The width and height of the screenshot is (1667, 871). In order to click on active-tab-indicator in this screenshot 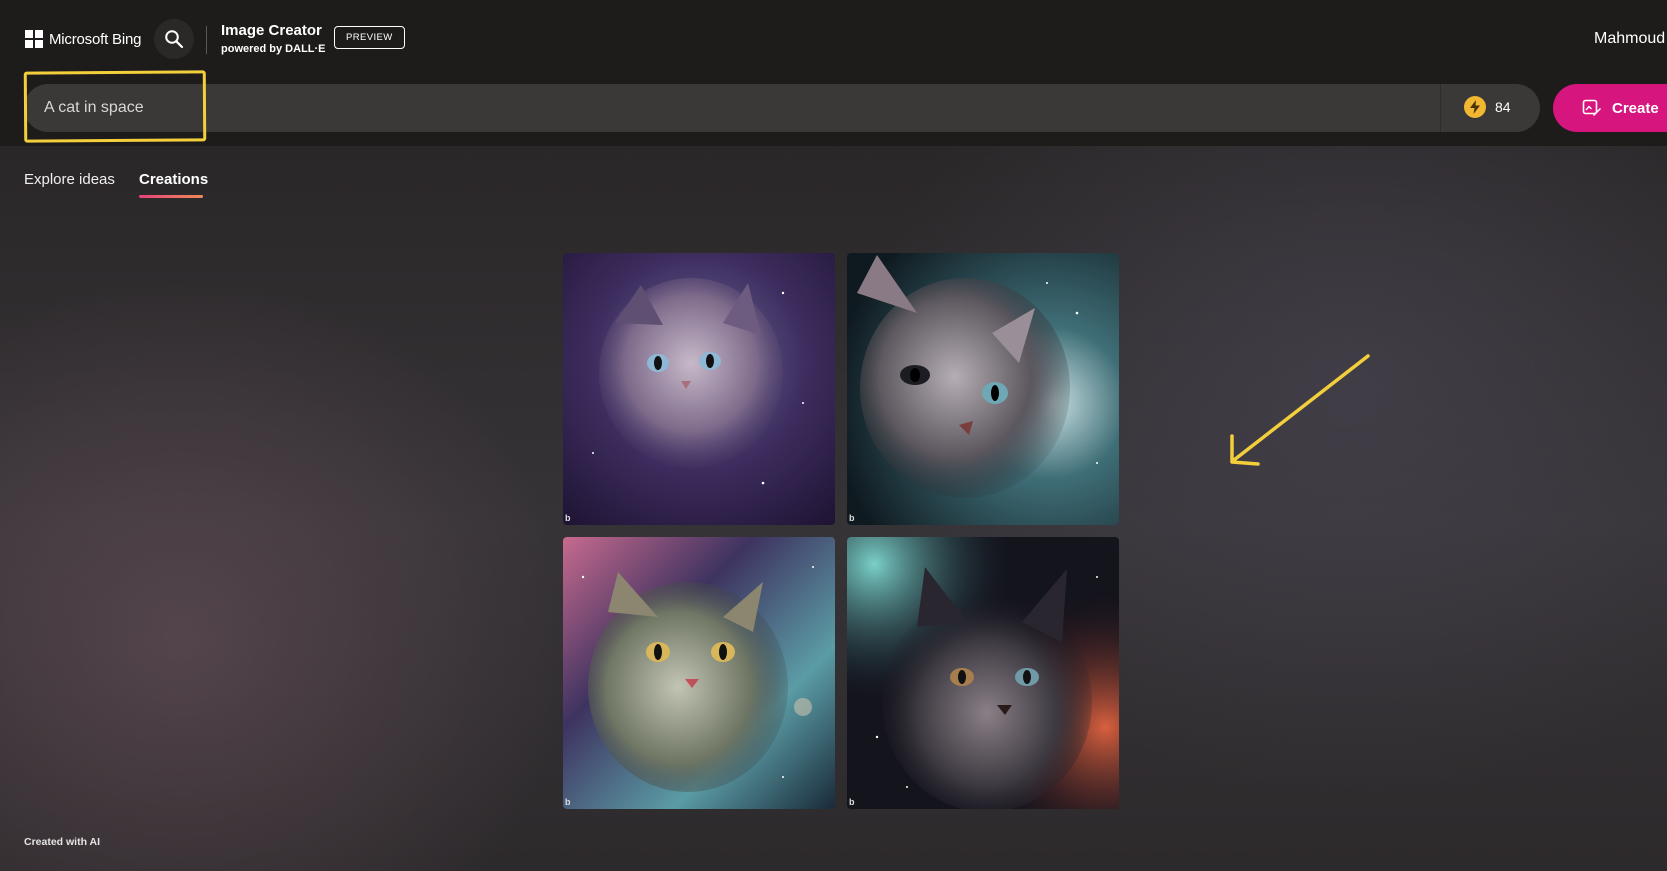, I will do `click(171, 196)`.